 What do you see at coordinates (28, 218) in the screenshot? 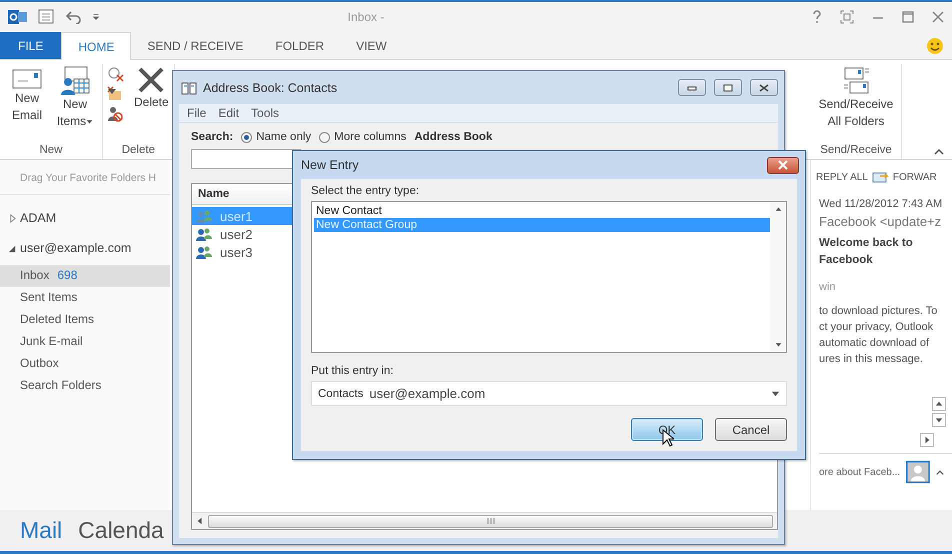
I see `account-header: ADAM` at bounding box center [28, 218].